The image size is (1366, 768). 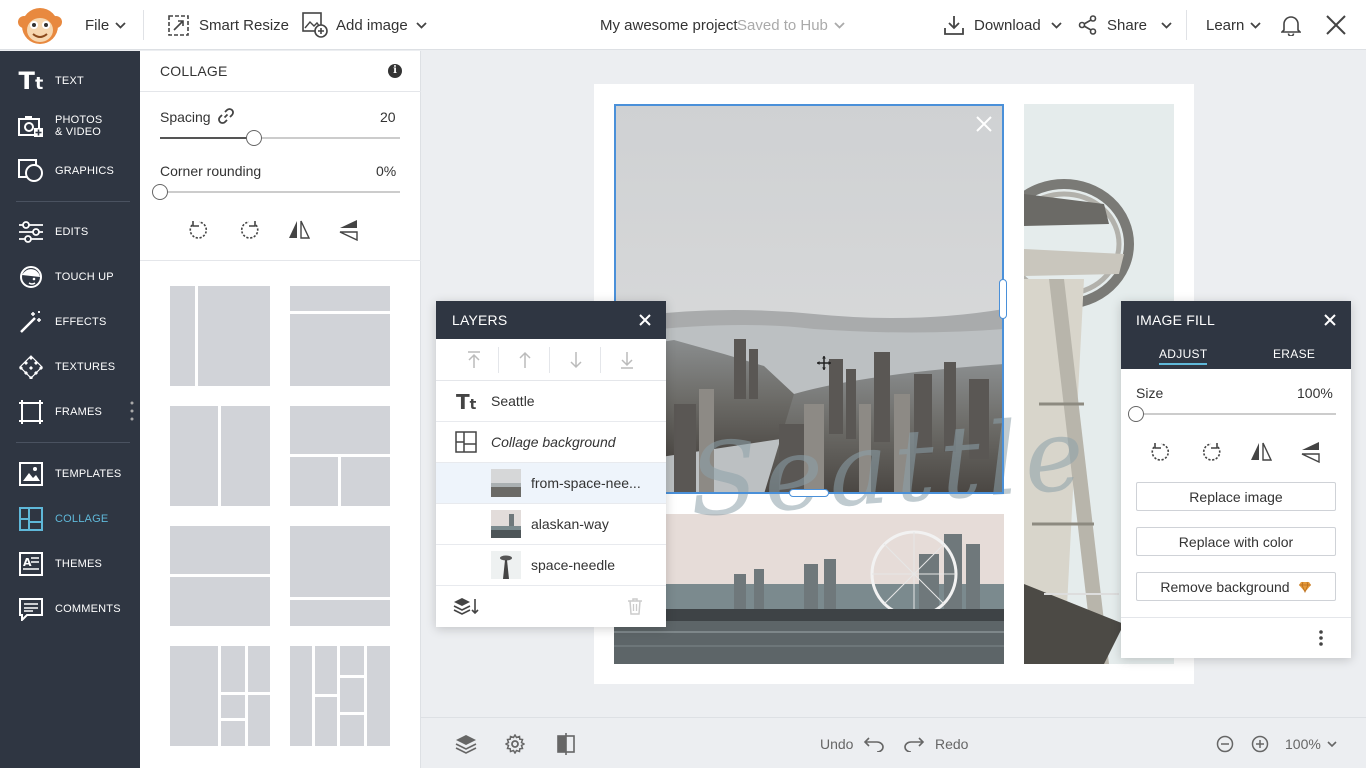 I want to click on compare-icon, so click(x=566, y=743).